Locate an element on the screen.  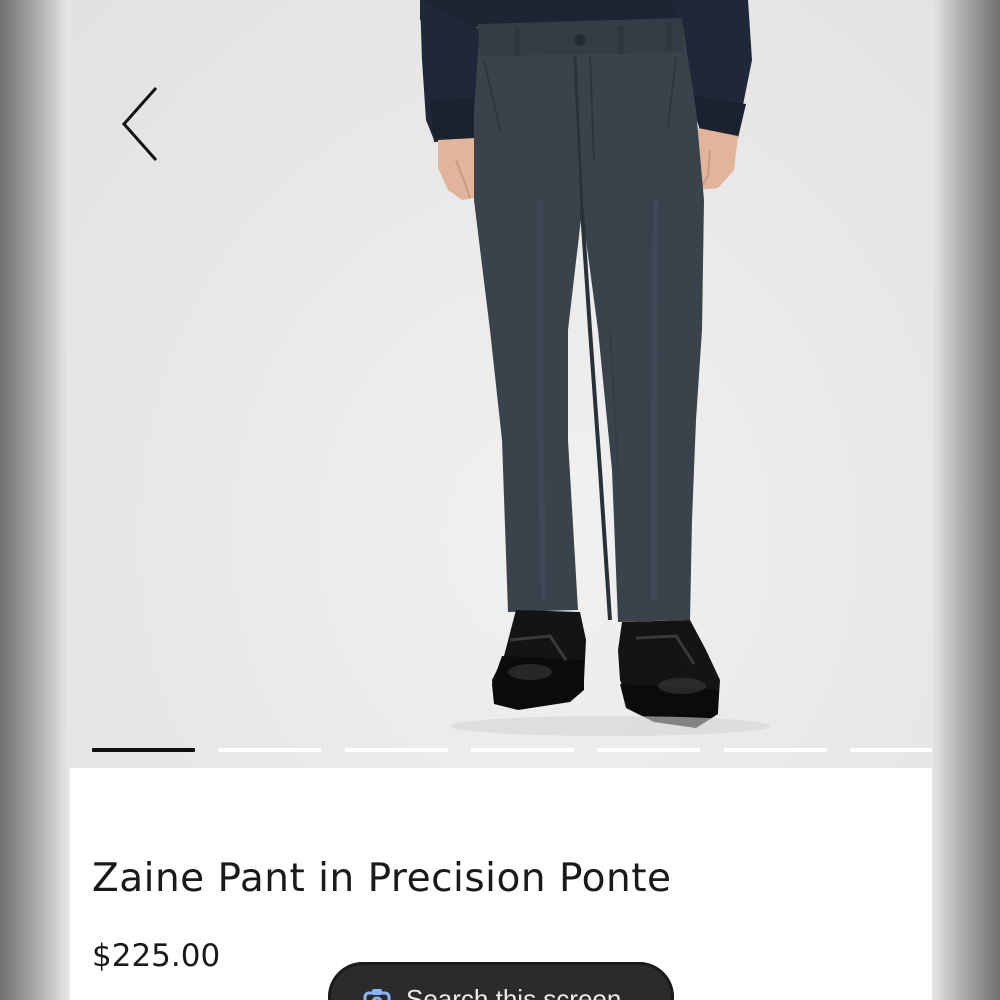
back-button is located at coordinates (142, 125).